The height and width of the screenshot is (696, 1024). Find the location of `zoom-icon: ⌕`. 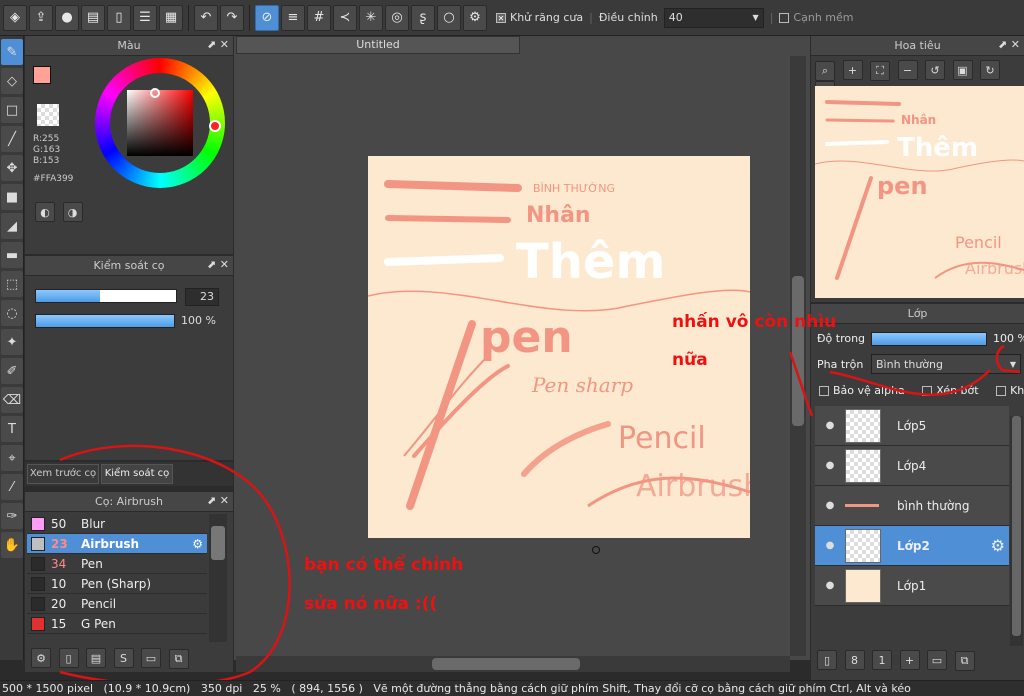

zoom-icon: ⌕ is located at coordinates (825, 70).